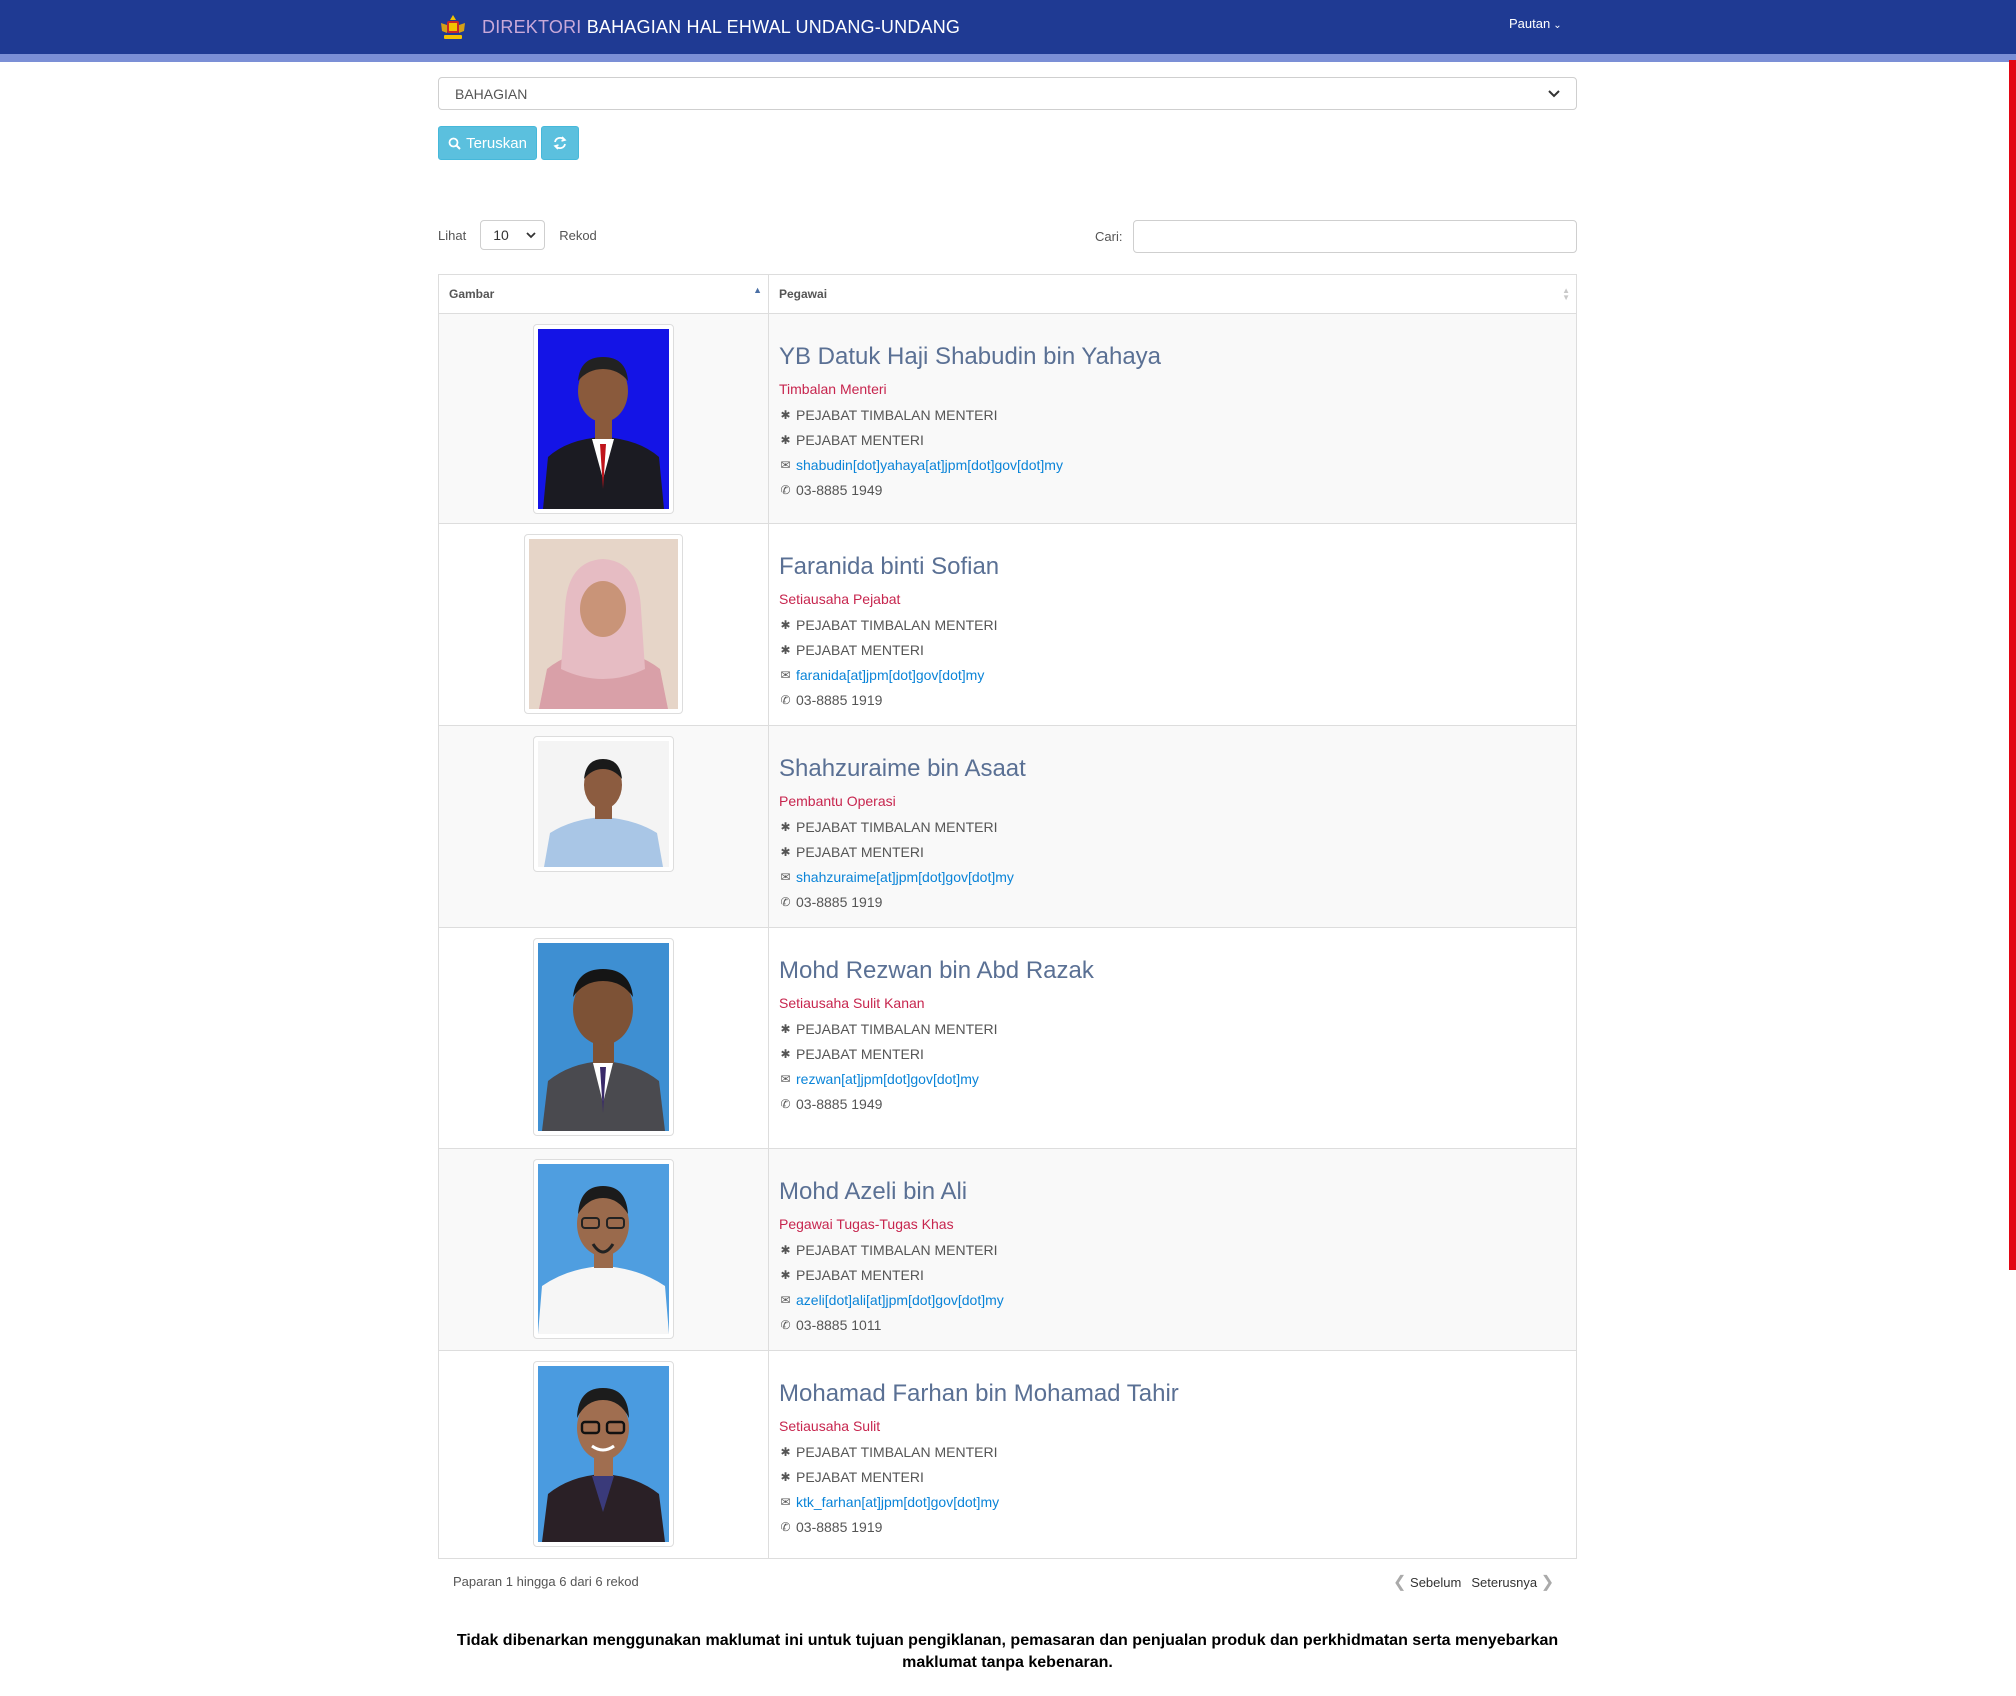 The height and width of the screenshot is (1696, 2016). I want to click on officer-name: YB Datuk Haji Shabudin bin Yahaya, so click(1177, 357).